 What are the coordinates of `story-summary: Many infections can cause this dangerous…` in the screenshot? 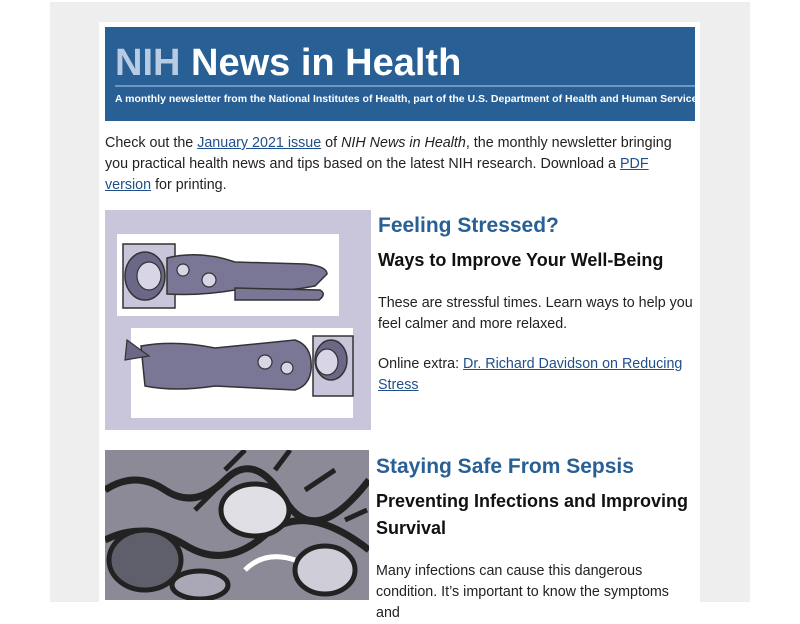 It's located at (522, 592).